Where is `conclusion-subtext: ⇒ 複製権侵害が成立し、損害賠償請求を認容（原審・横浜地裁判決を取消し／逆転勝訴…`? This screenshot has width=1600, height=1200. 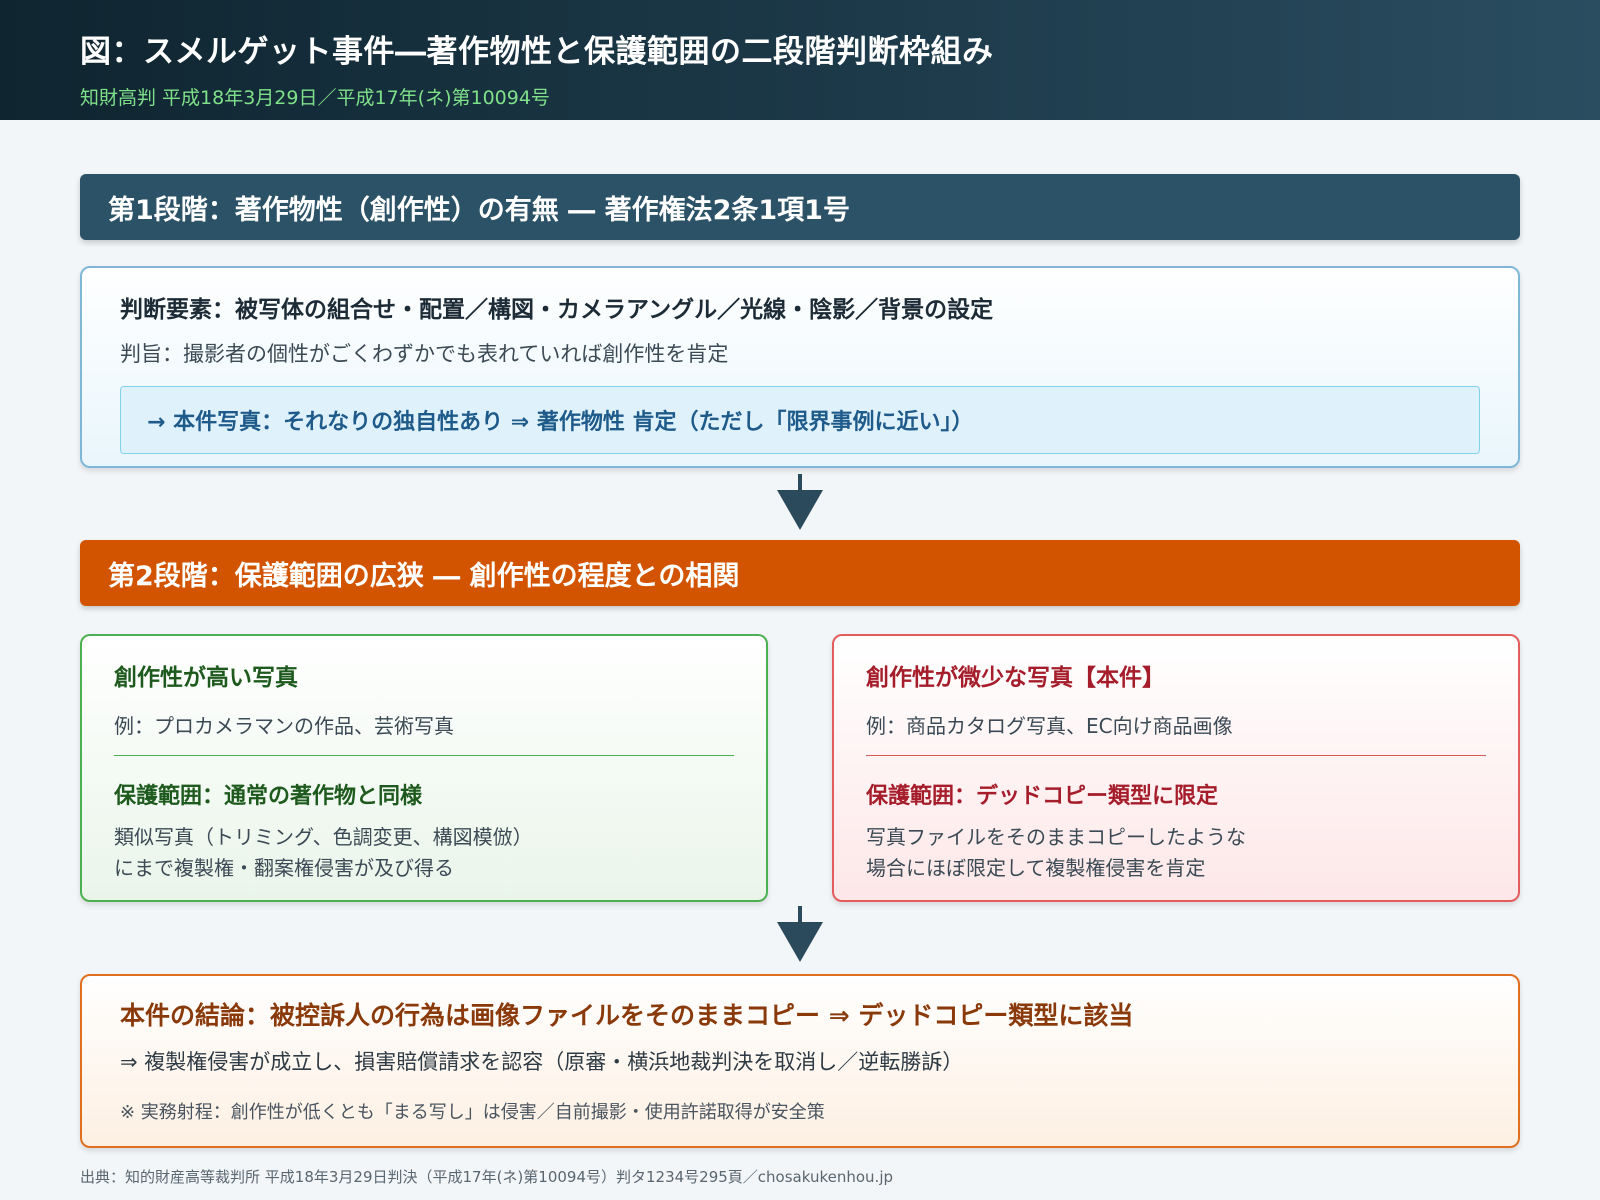 conclusion-subtext: ⇒ 複製権侵害が成立し、損害賠償請求を認容（原審・横浜地裁判決を取消し／逆転勝訴… is located at coordinates (542, 1062).